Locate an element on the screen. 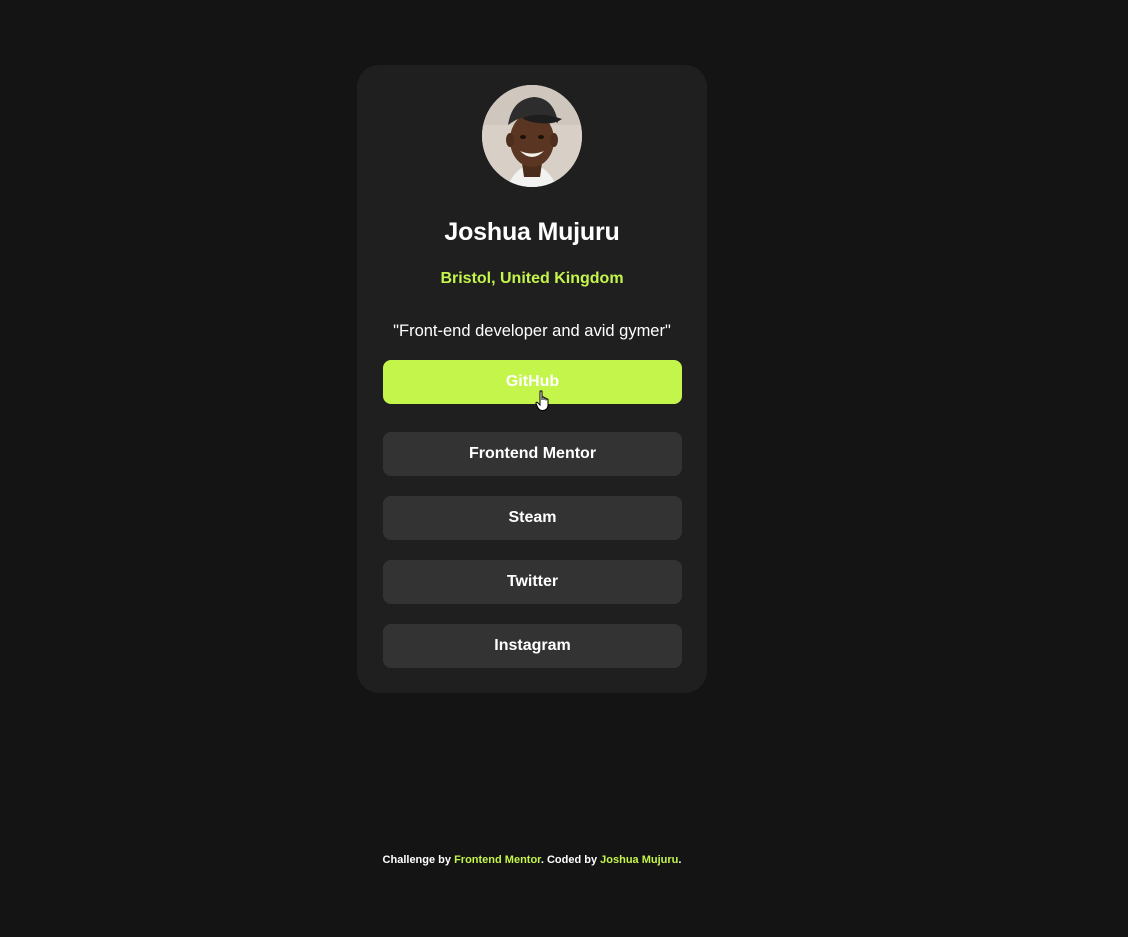 This screenshot has height=937, width=1128. link-label: Steam is located at coordinates (532, 517).